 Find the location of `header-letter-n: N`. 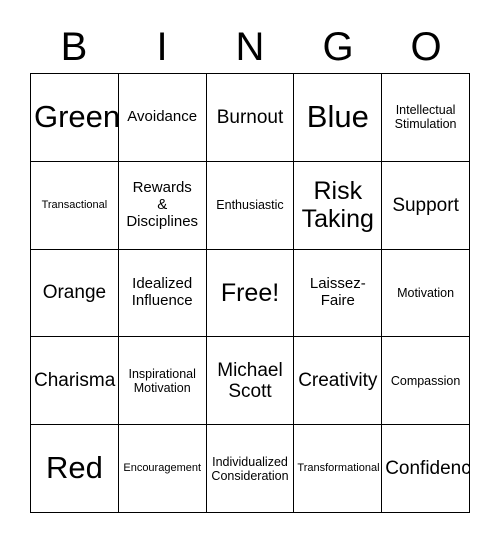

header-letter-n: N is located at coordinates (250, 47).